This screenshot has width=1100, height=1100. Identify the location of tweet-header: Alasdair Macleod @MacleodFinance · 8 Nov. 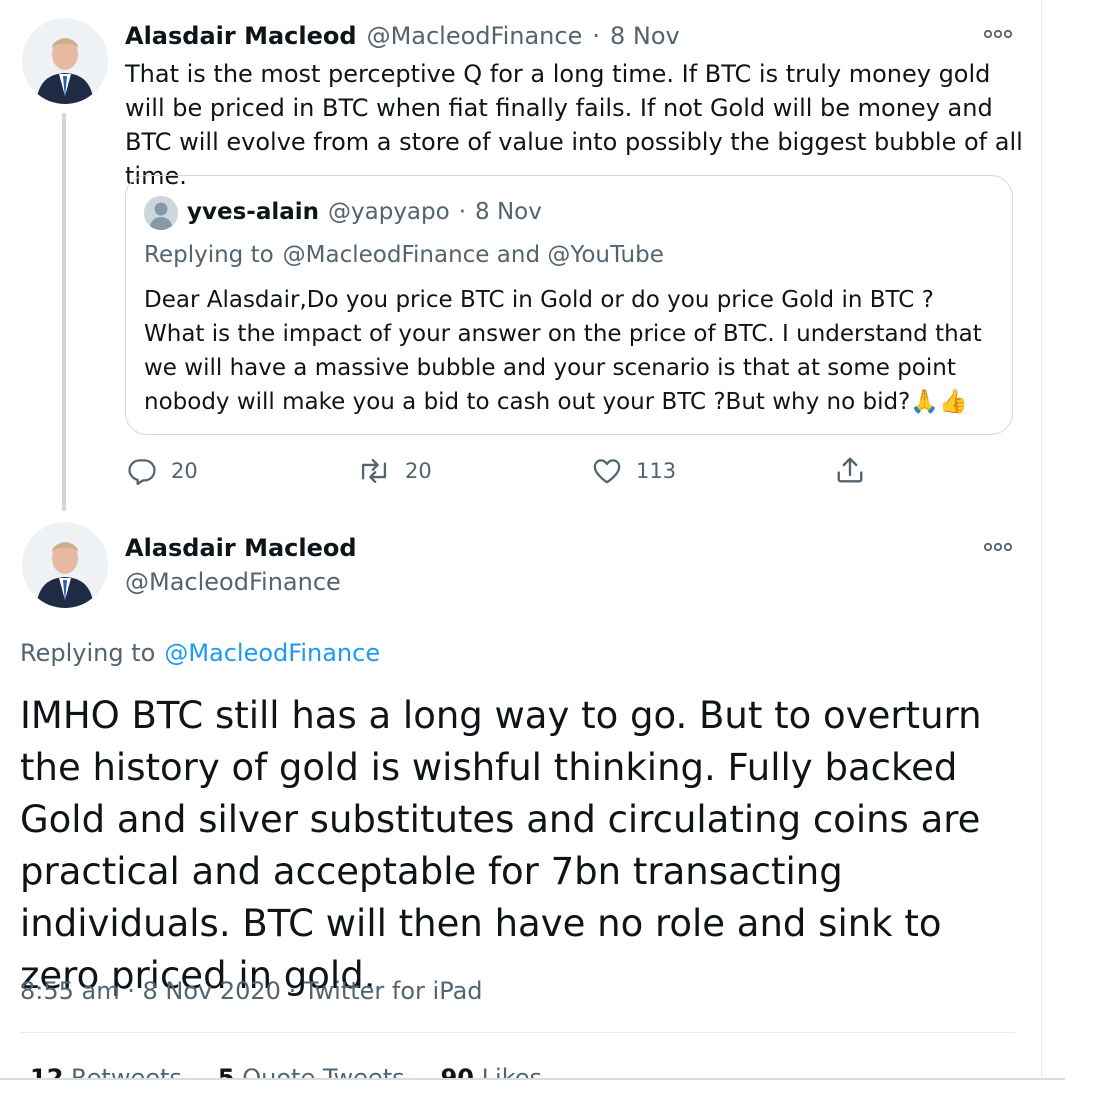
(402, 36).